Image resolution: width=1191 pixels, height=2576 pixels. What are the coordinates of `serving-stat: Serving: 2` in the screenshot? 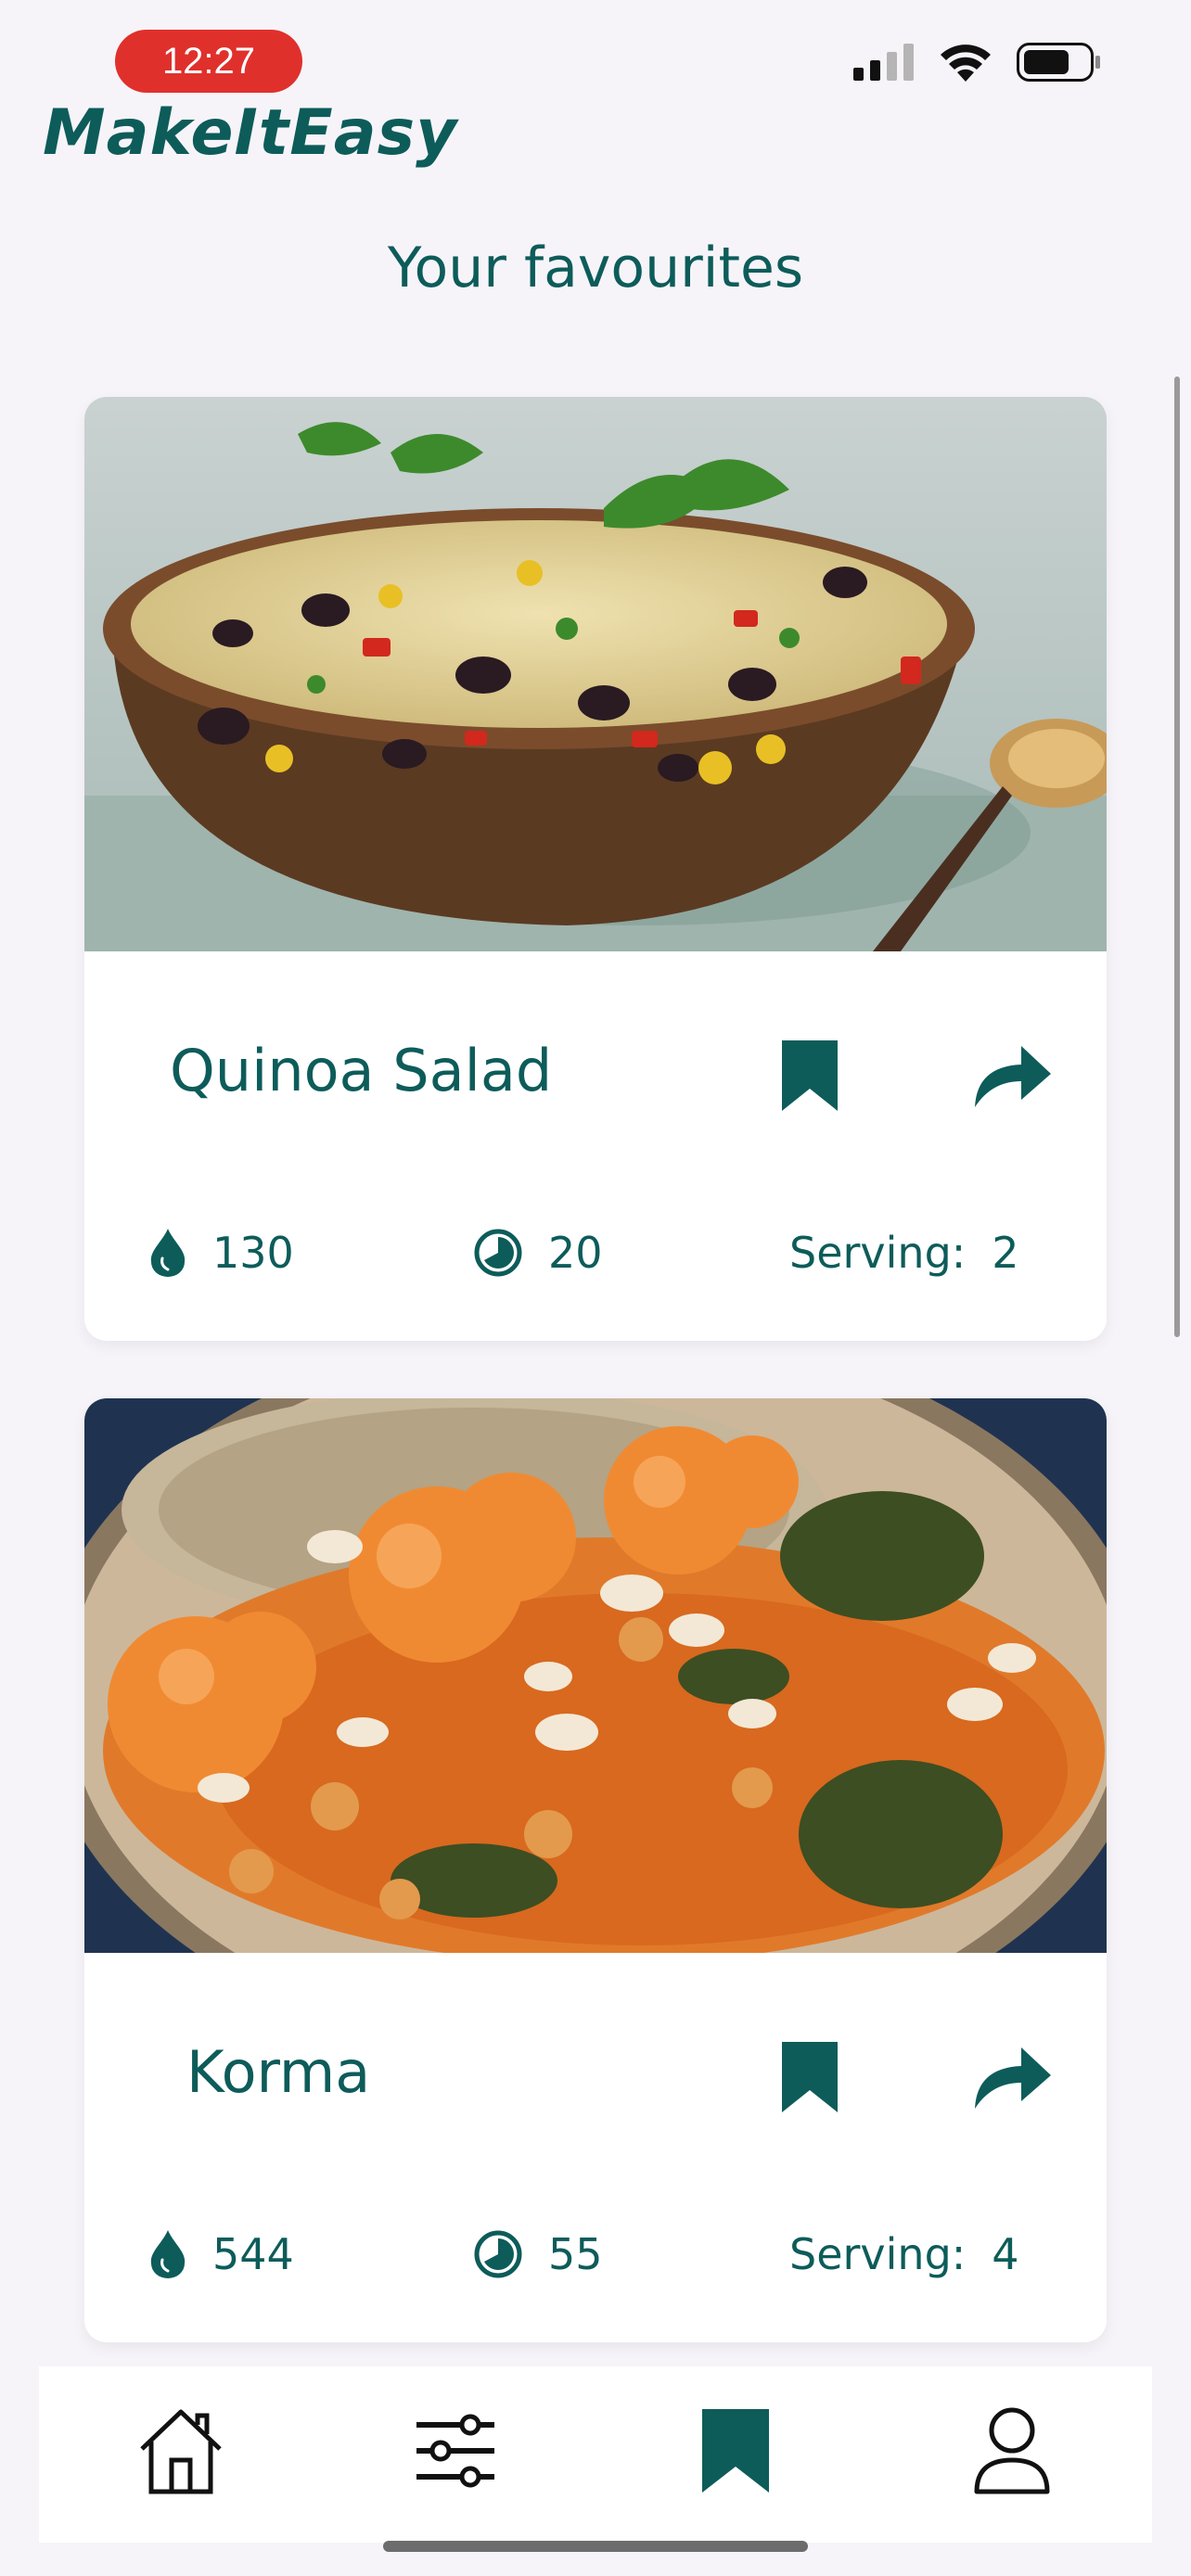 It's located at (904, 1253).